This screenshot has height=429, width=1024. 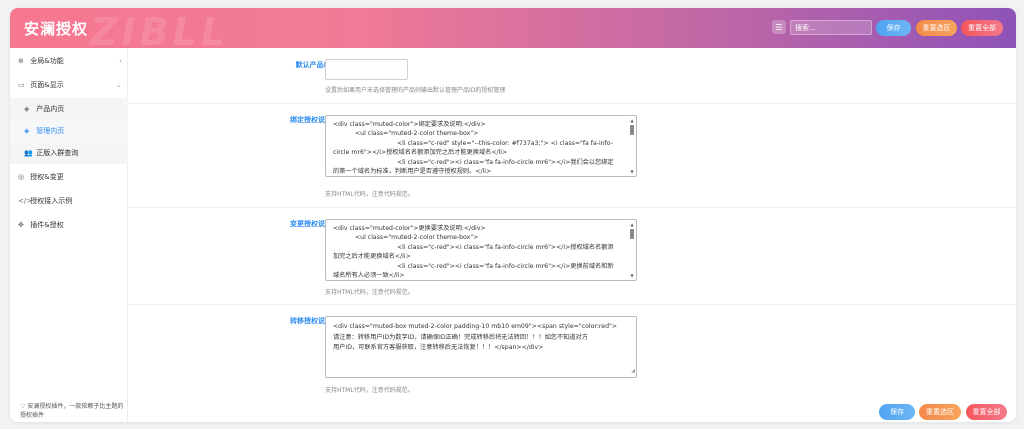 I want to click on code-line: 的第一个域名为标准，判断用户是否遵守授权规则。</li>, so click(x=412, y=172).